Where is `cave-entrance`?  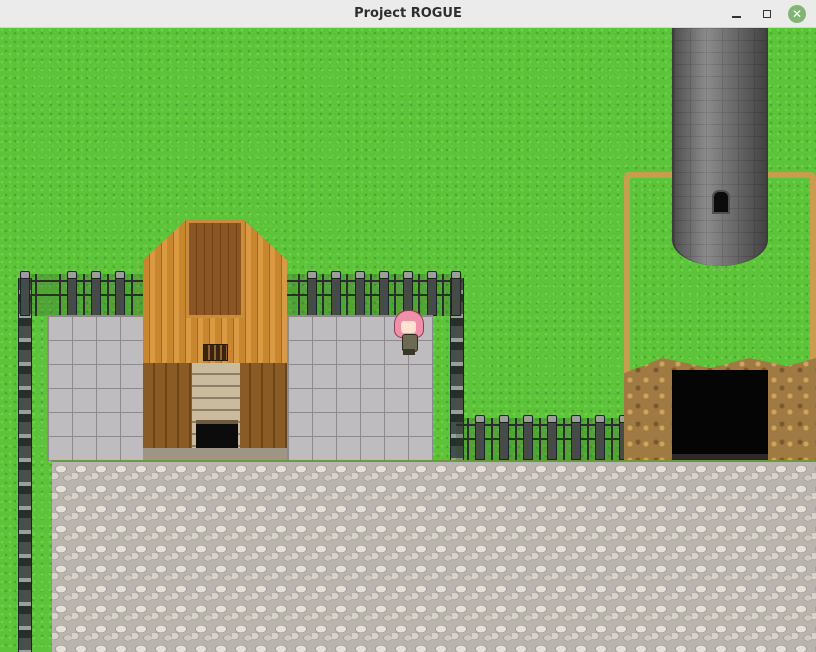 cave-entrance is located at coordinates (720, 415).